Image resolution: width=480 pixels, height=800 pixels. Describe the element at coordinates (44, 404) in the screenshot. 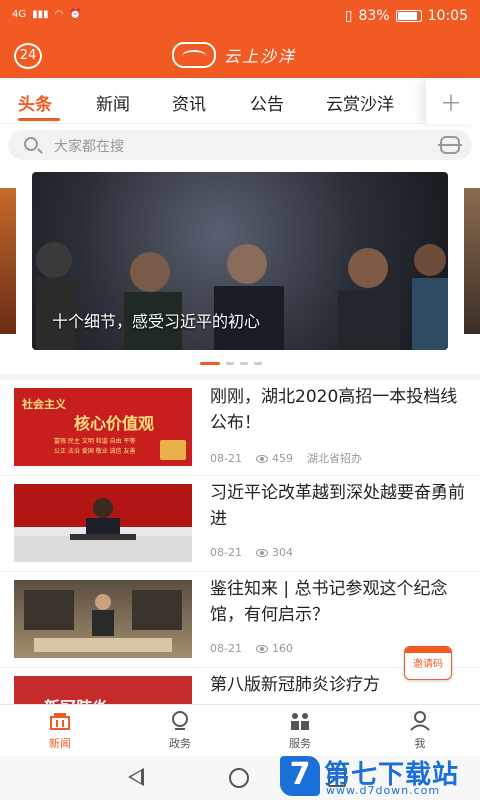

I see `thumb-text-1: 社会主义` at that location.